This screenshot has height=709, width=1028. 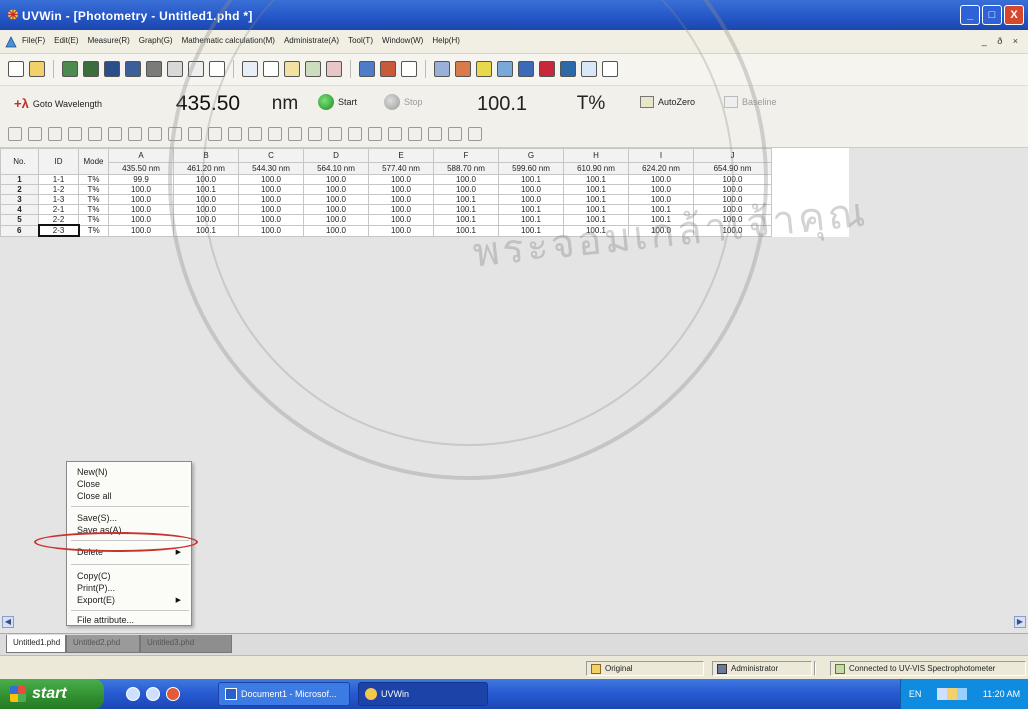 What do you see at coordinates (186, 644) in the screenshot?
I see `tab-untitled3: Untitled3.phd` at bounding box center [186, 644].